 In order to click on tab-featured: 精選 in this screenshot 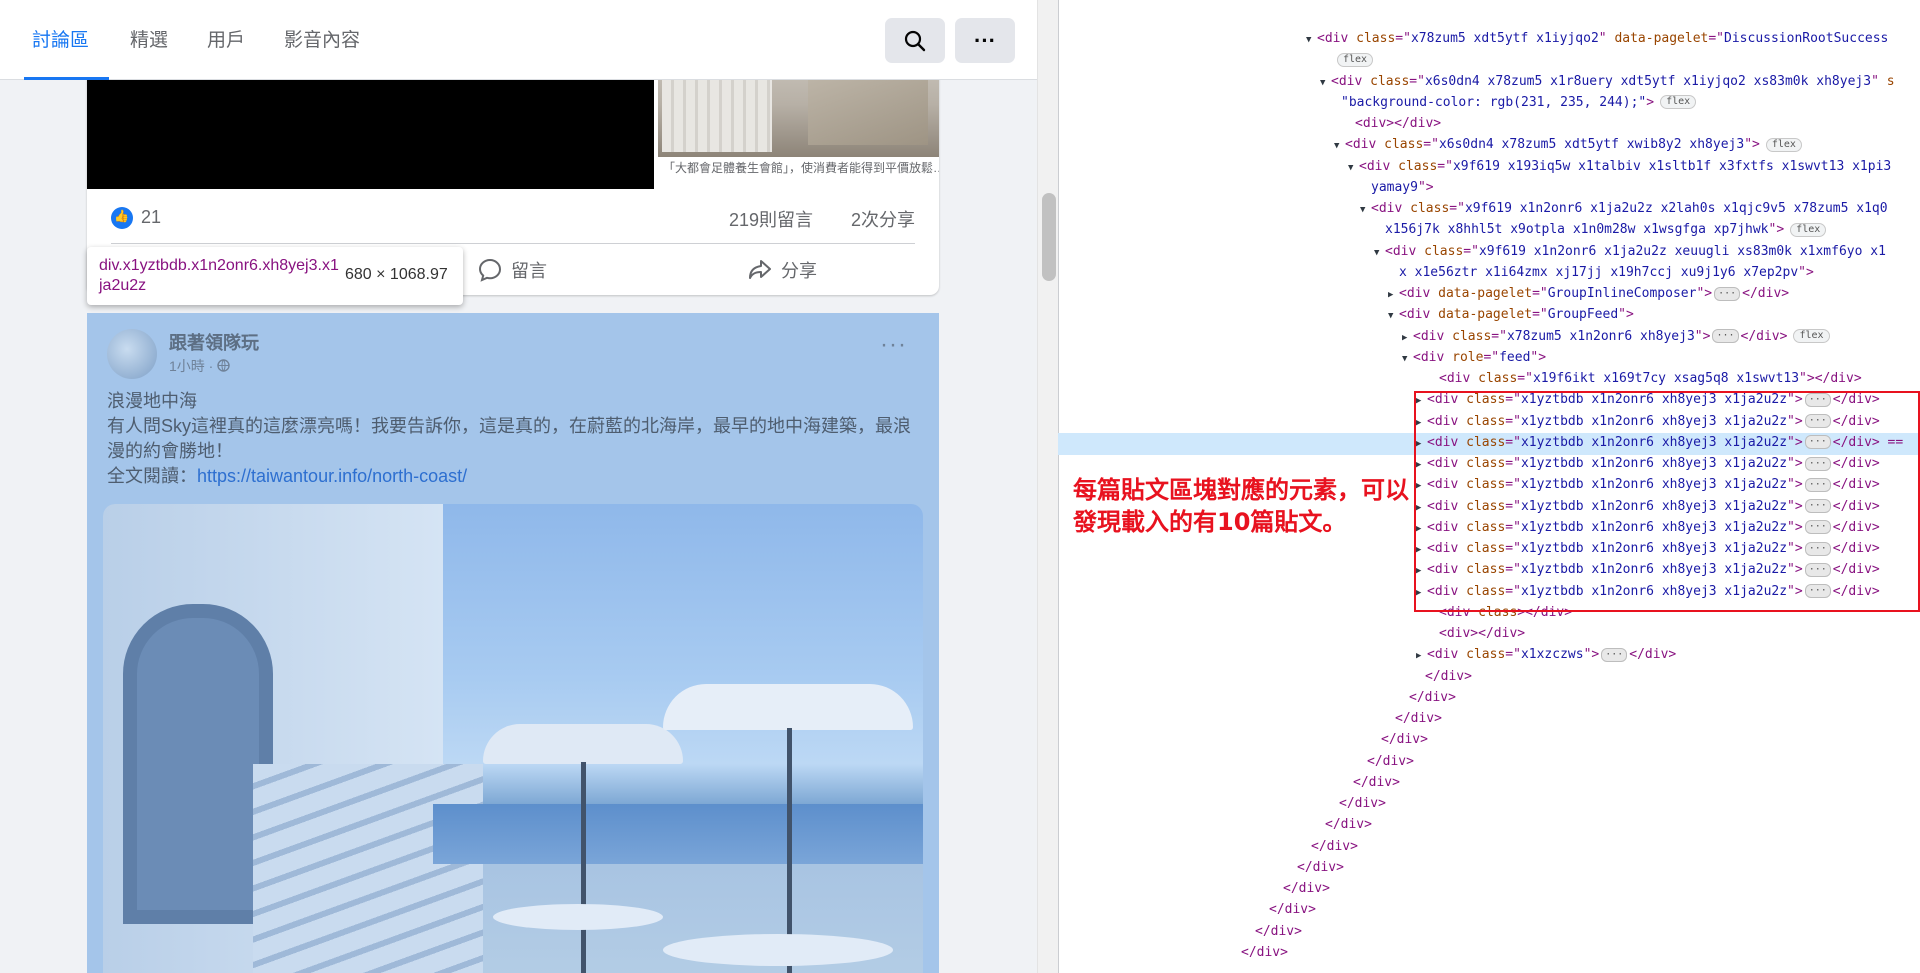, I will do `click(149, 40)`.